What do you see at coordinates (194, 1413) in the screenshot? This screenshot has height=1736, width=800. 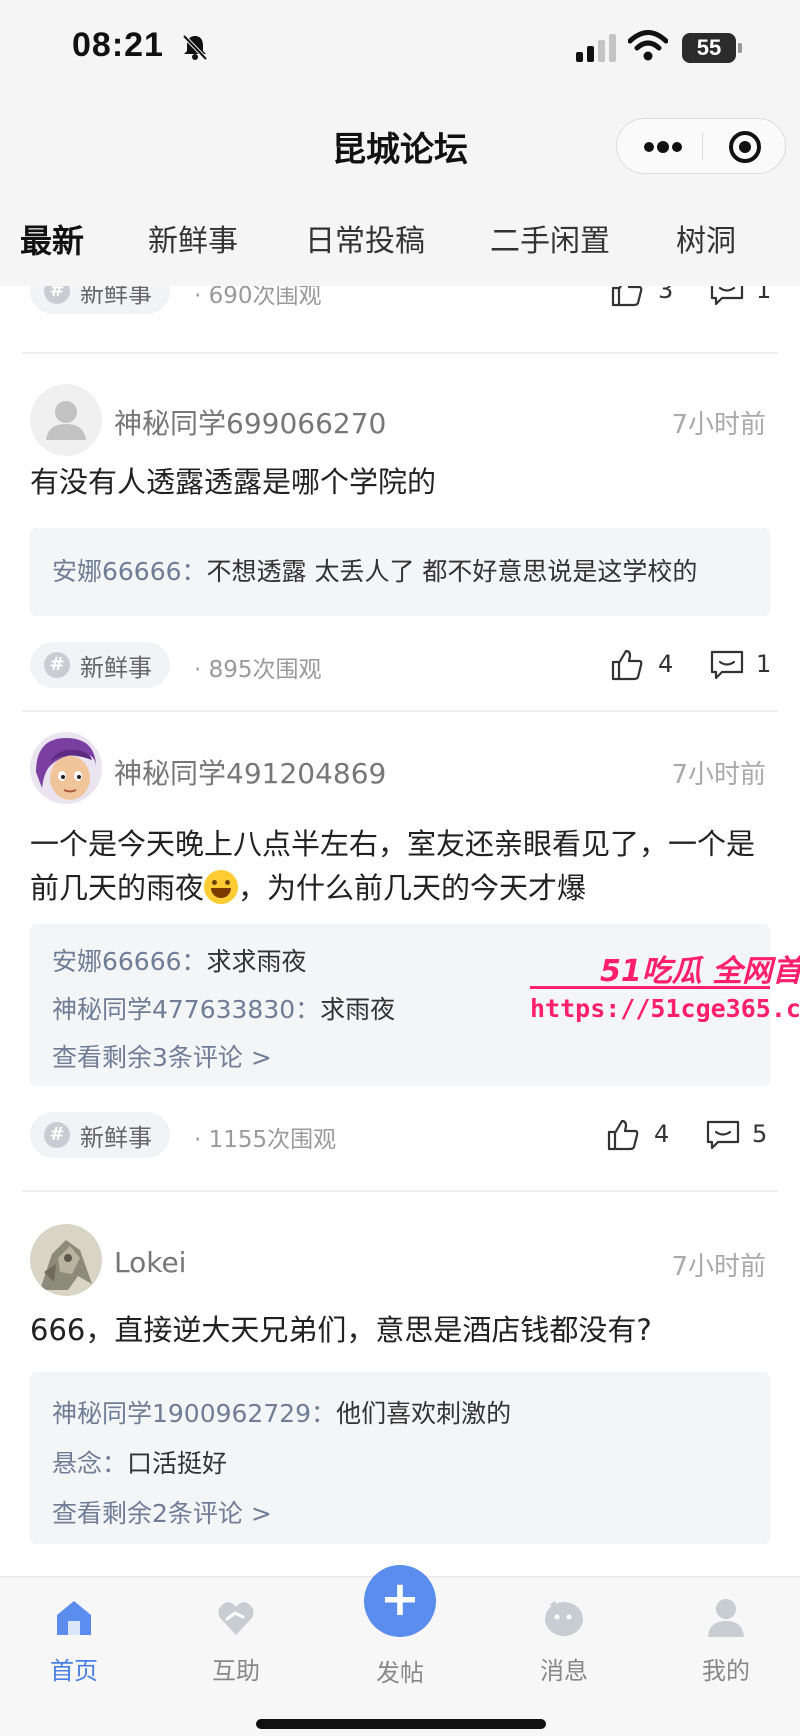 I see `comment-author: 神秘同学1900962729：` at bounding box center [194, 1413].